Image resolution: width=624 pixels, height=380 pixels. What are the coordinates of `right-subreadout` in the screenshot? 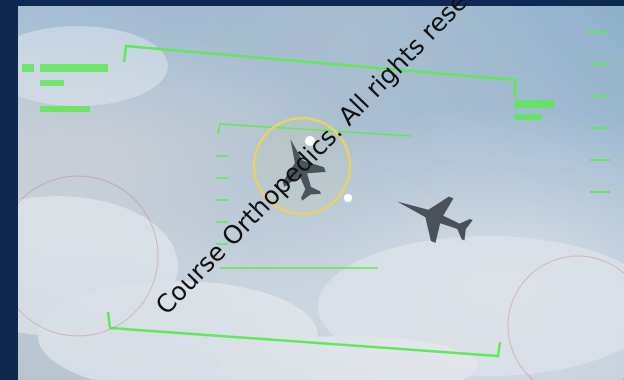 It's located at (528, 117).